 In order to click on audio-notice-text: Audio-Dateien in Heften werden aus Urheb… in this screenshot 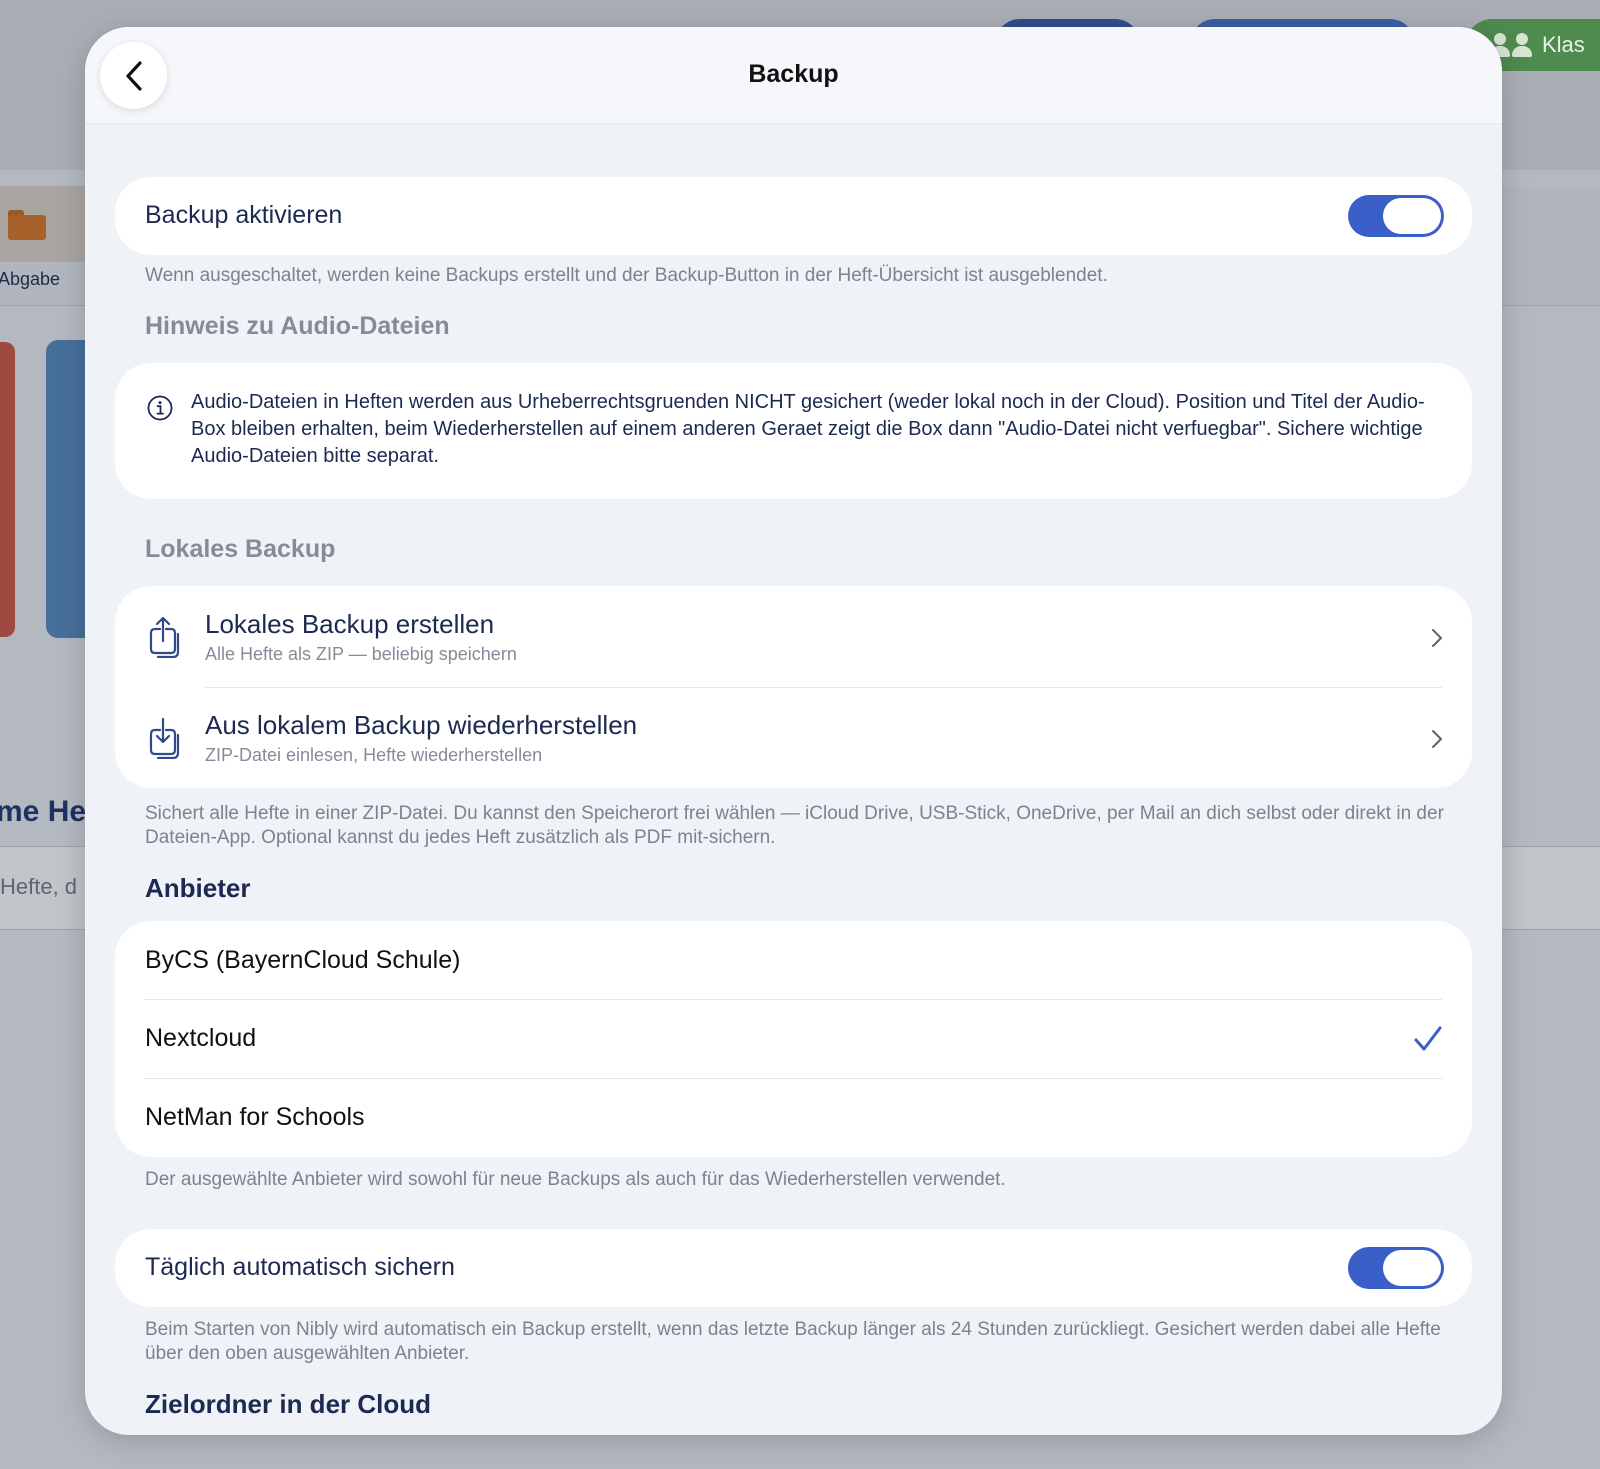, I will do `click(808, 429)`.